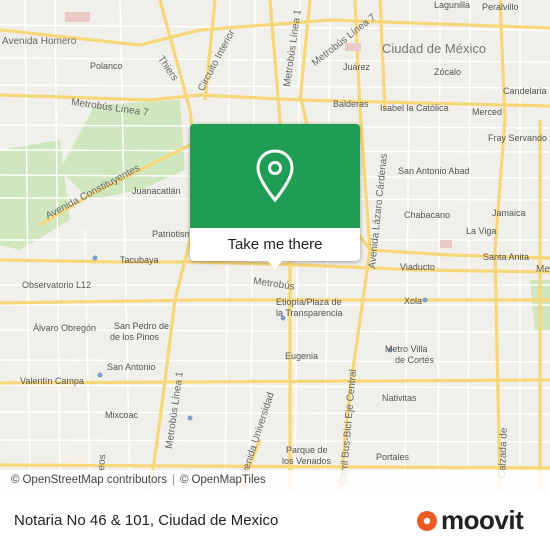  Describe the element at coordinates (482, 520) in the screenshot. I see `moovit-wordmark: moovit` at that location.